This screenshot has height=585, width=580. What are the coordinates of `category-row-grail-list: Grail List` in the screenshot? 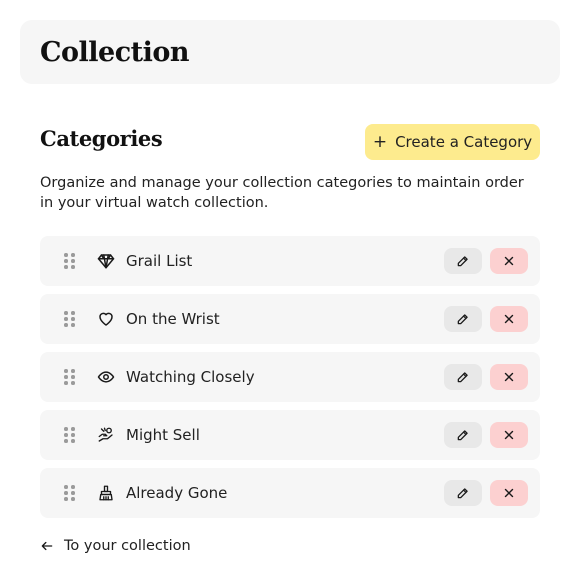 It's located at (290, 261).